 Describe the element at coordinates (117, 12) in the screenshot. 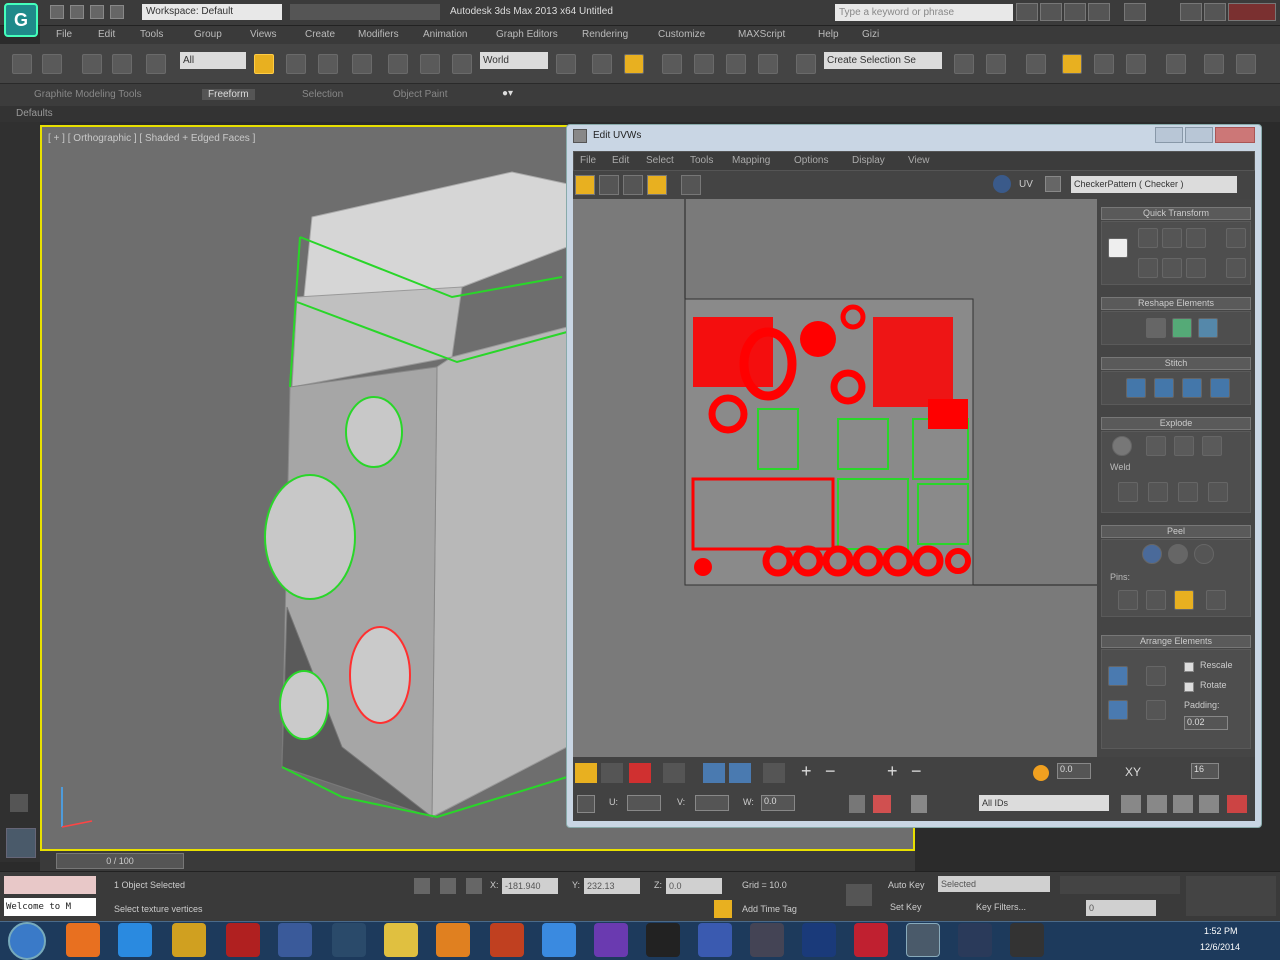

I see `undo-icon` at that location.